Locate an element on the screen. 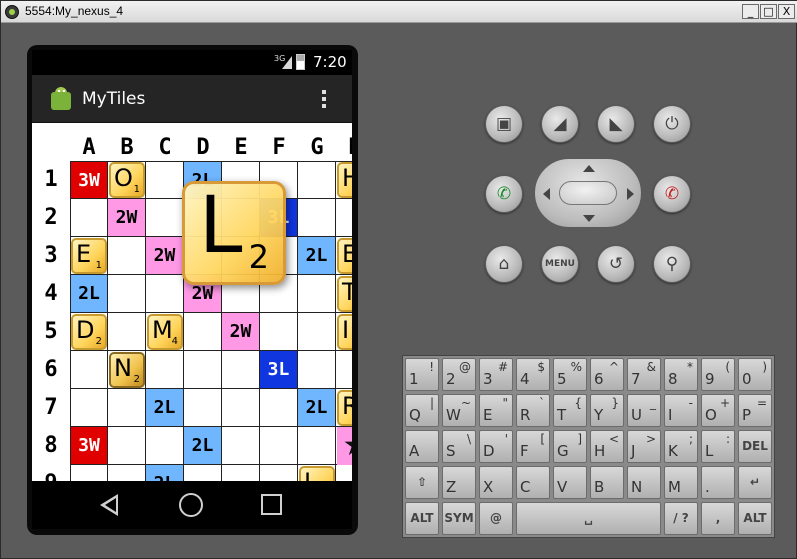  key-n: N is located at coordinates (644, 482).